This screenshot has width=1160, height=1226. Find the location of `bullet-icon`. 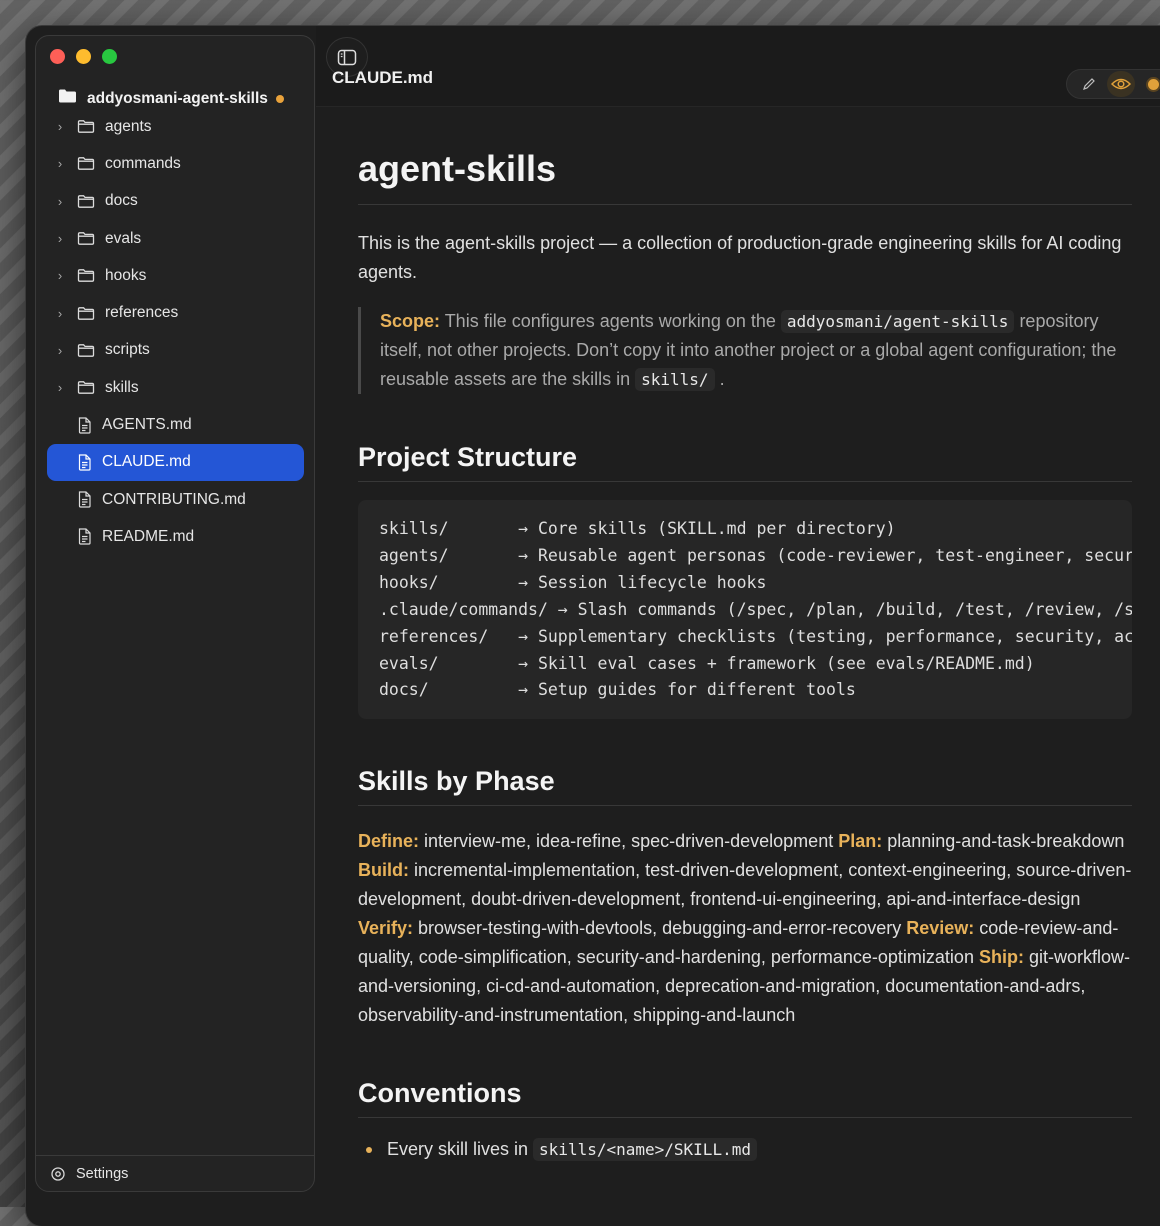

bullet-icon is located at coordinates (369, 1150).